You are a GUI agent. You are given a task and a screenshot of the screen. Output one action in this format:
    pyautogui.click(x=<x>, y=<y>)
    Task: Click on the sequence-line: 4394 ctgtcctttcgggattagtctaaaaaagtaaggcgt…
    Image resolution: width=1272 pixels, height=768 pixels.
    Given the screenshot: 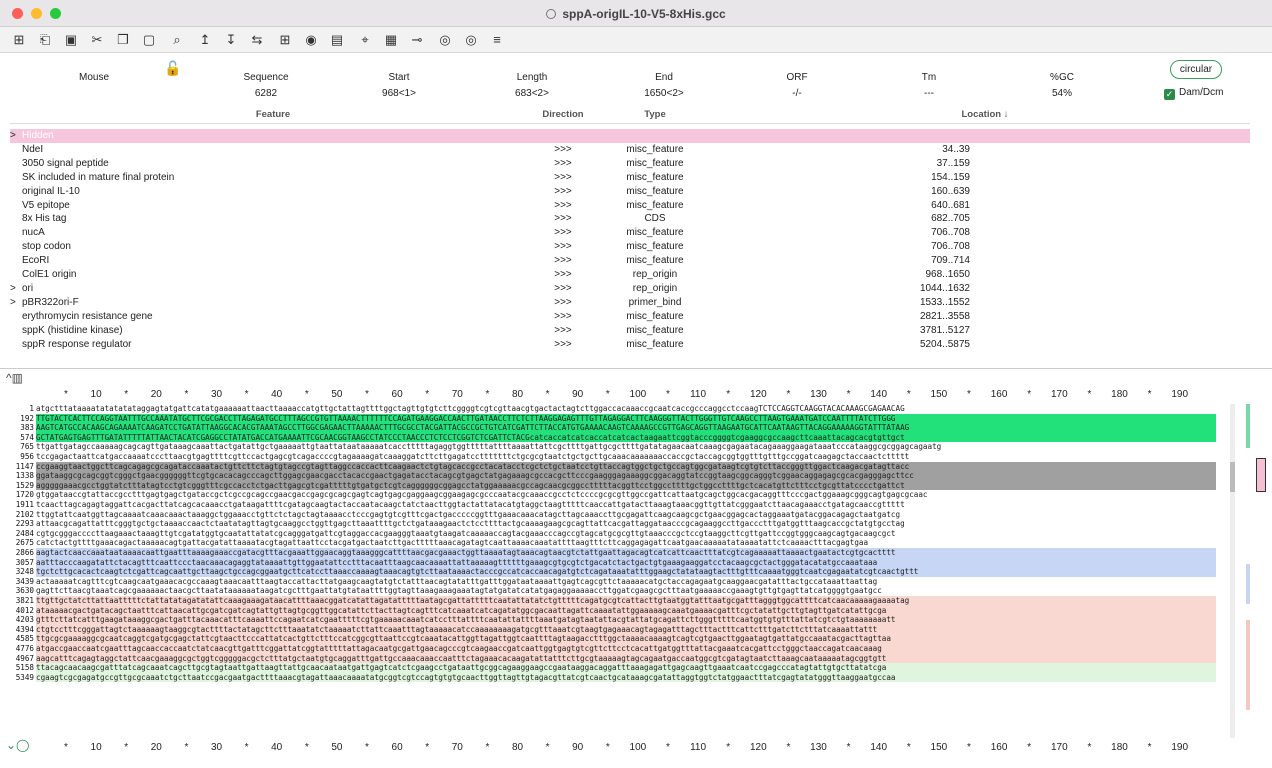 What is the action you would take?
    pyautogui.click(x=610, y=629)
    